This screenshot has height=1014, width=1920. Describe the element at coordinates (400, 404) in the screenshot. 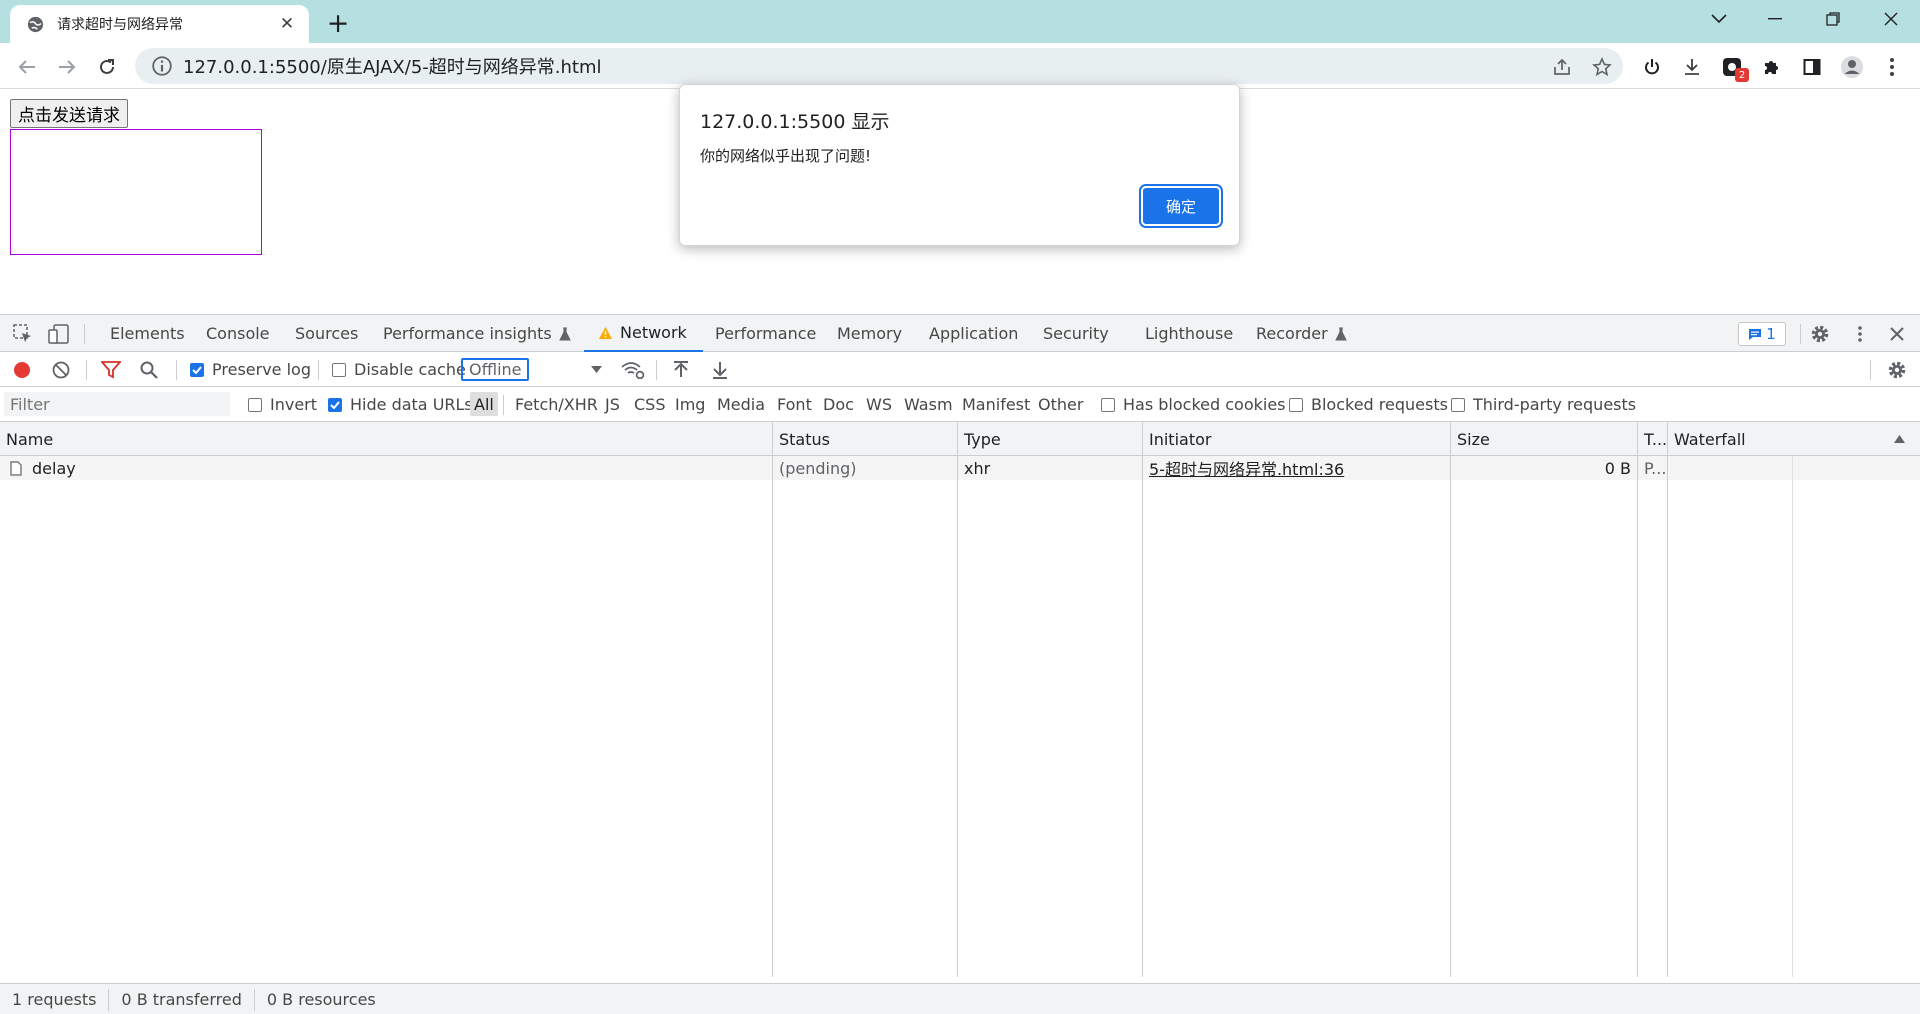

I see `hide-data-urls-toggle: Hide data URLs` at that location.